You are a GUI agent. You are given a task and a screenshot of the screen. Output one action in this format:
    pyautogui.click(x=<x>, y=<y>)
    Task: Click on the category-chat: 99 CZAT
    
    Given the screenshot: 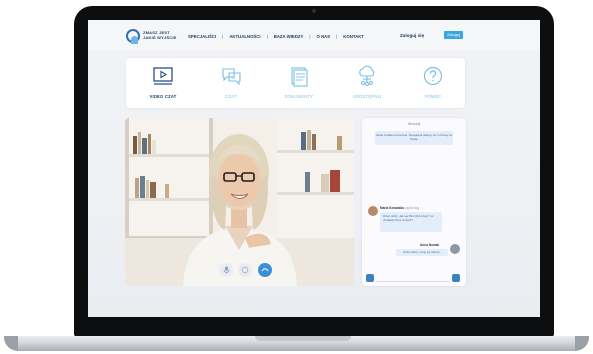 What is the action you would take?
    pyautogui.click(x=231, y=83)
    